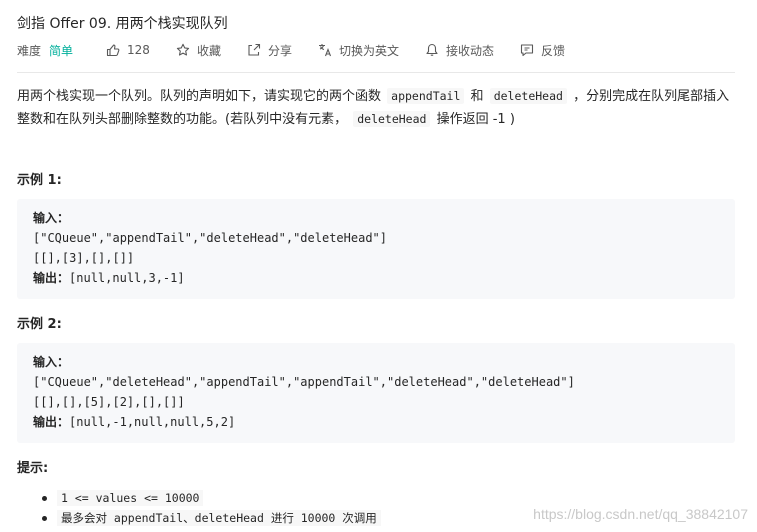 The image size is (757, 532). I want to click on tips-heading: 提示:, so click(33, 468).